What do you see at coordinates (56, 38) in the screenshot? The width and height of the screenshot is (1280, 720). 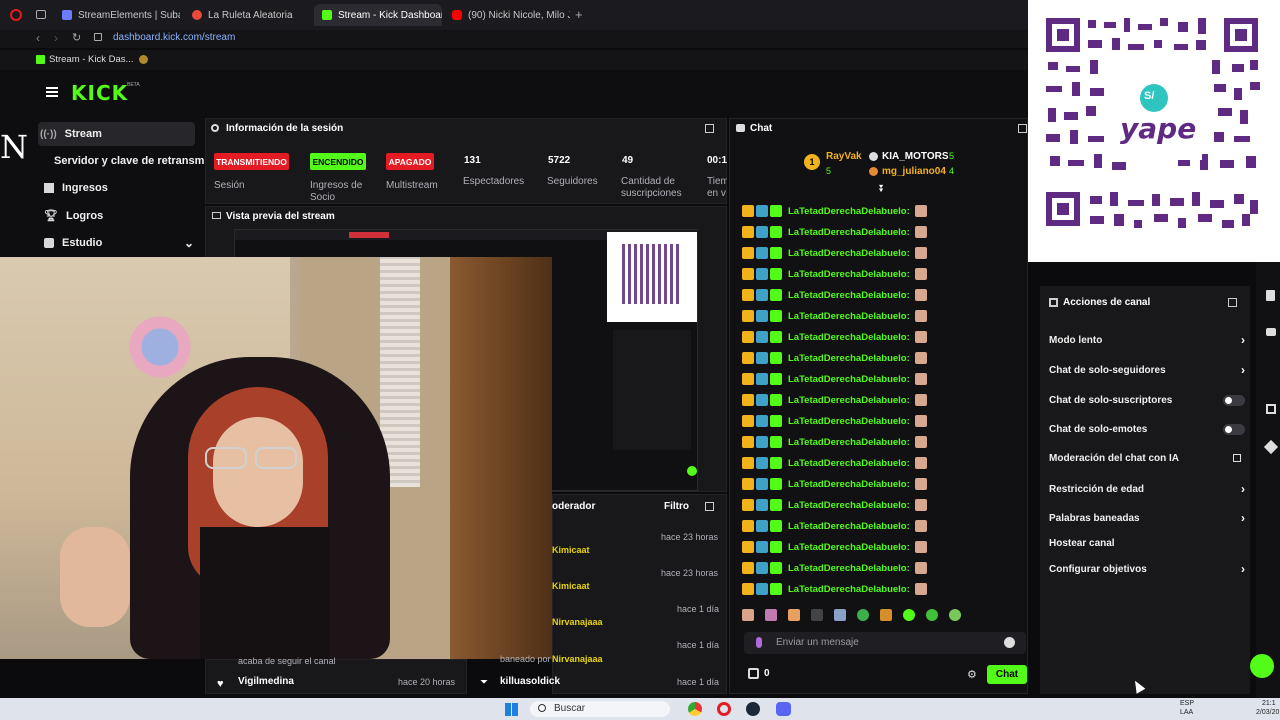 I see `forward-icon: ›` at bounding box center [56, 38].